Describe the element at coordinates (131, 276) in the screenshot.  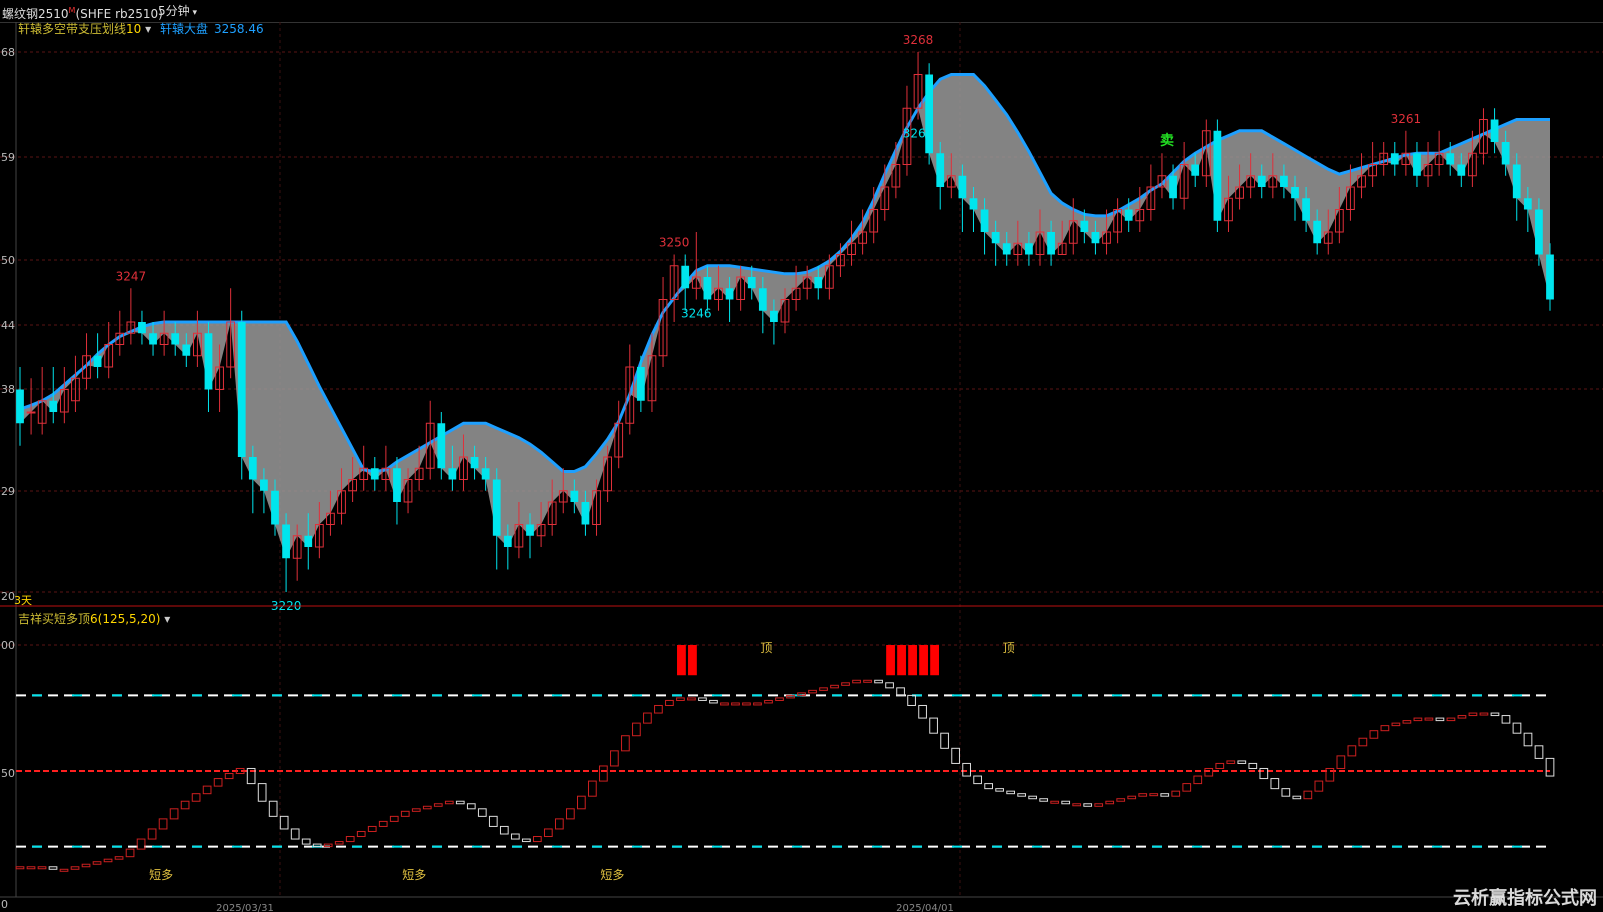
I see `price-label: 3247` at that location.